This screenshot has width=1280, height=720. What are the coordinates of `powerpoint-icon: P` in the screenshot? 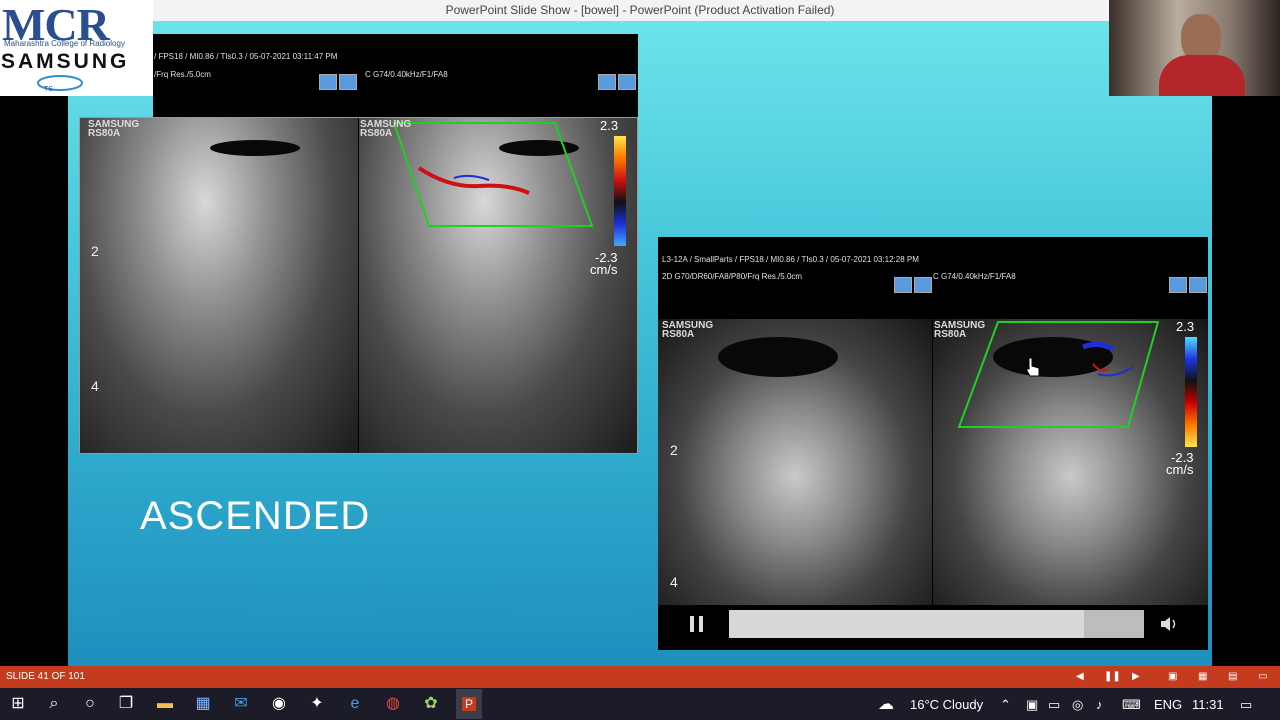 It's located at (469, 704).